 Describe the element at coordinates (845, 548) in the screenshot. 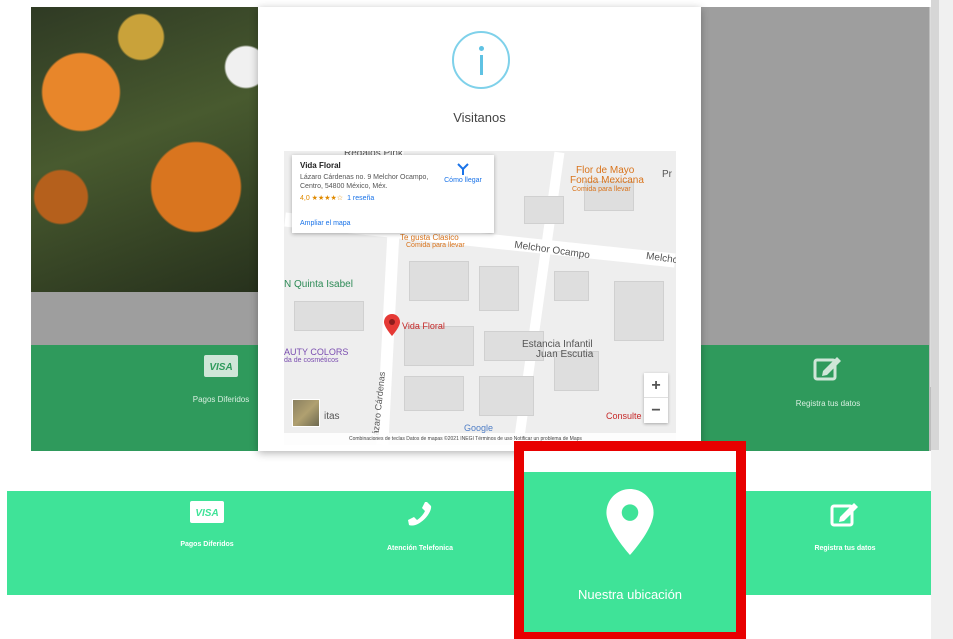

I see `feature-register-label: Registra tus datos` at that location.